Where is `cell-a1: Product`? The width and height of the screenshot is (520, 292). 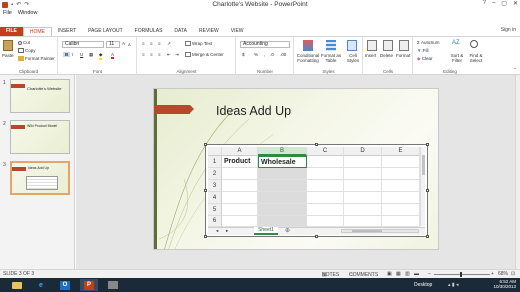
cell-a1: Product is located at coordinates (240, 162).